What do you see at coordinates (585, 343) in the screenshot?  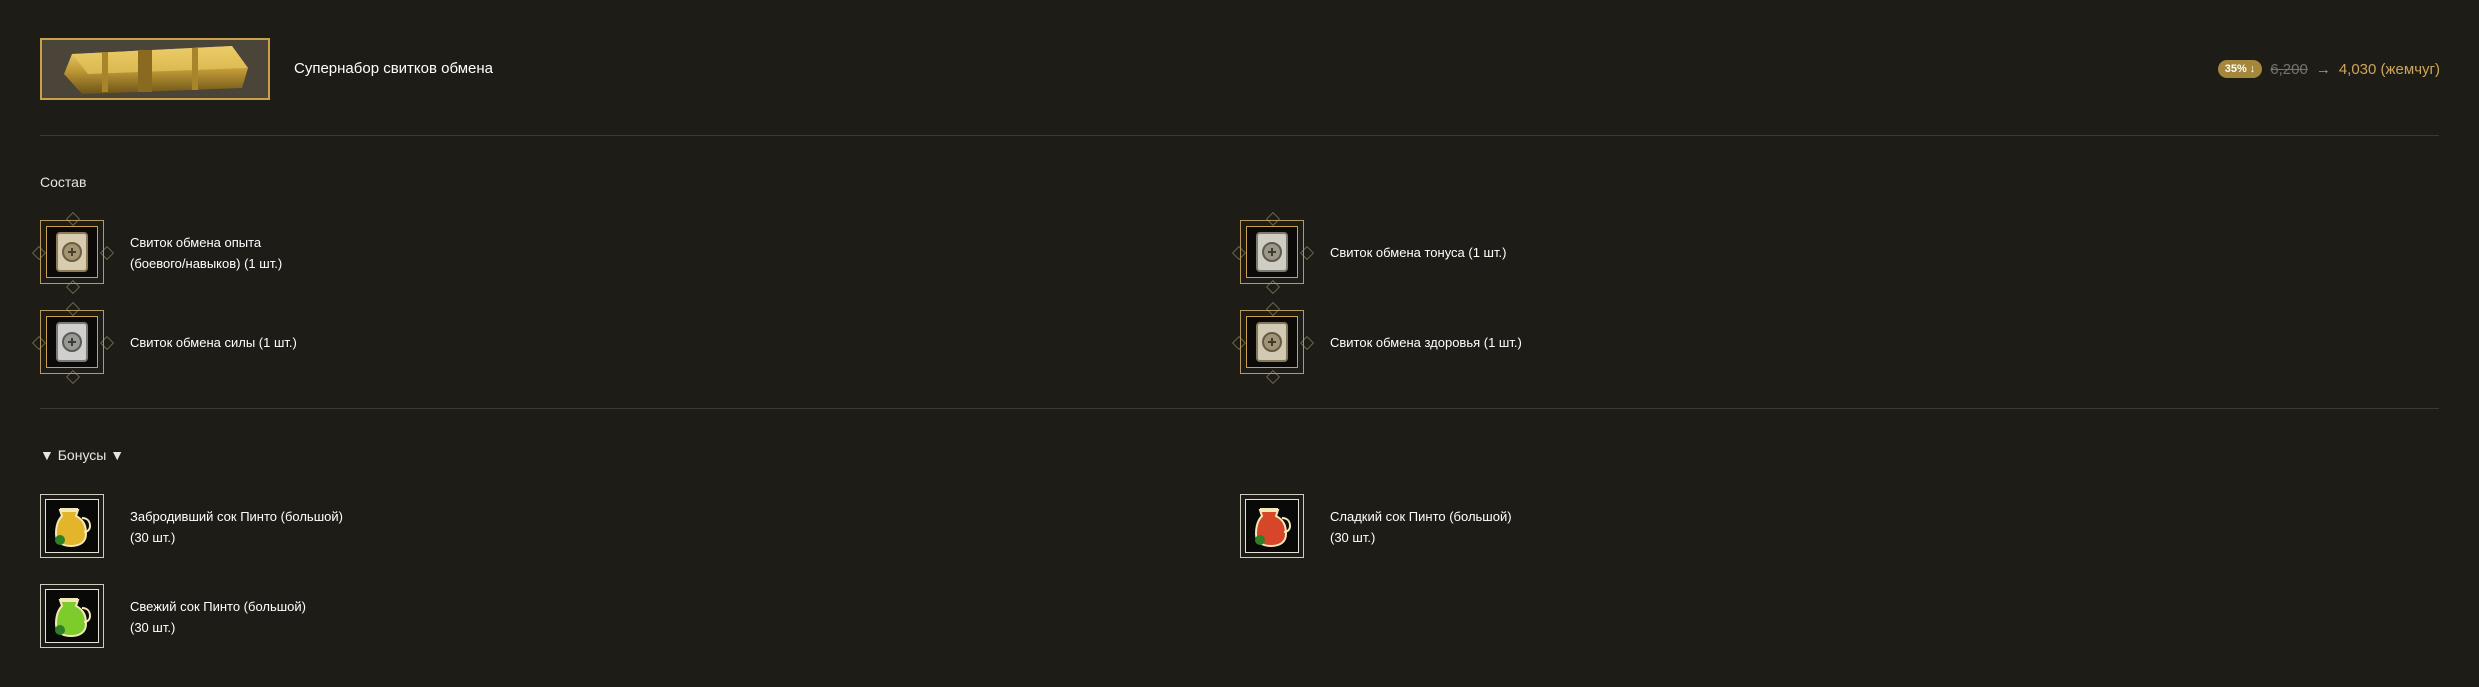 I see `composition-item: Свиток обмена силы (1 шт.)` at bounding box center [585, 343].